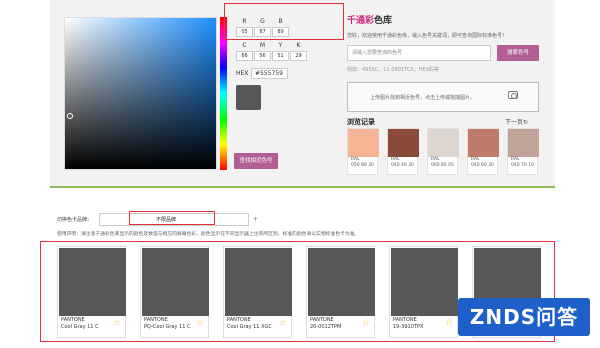 The image size is (600, 348). I want to click on rgb-highlight-box, so click(284, 21).